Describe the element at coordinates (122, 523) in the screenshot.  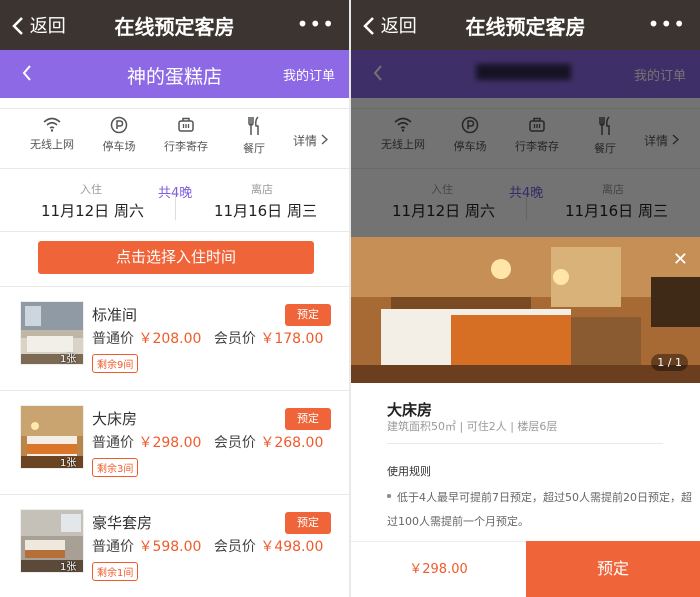
I see `room-name: 豪华套房` at that location.